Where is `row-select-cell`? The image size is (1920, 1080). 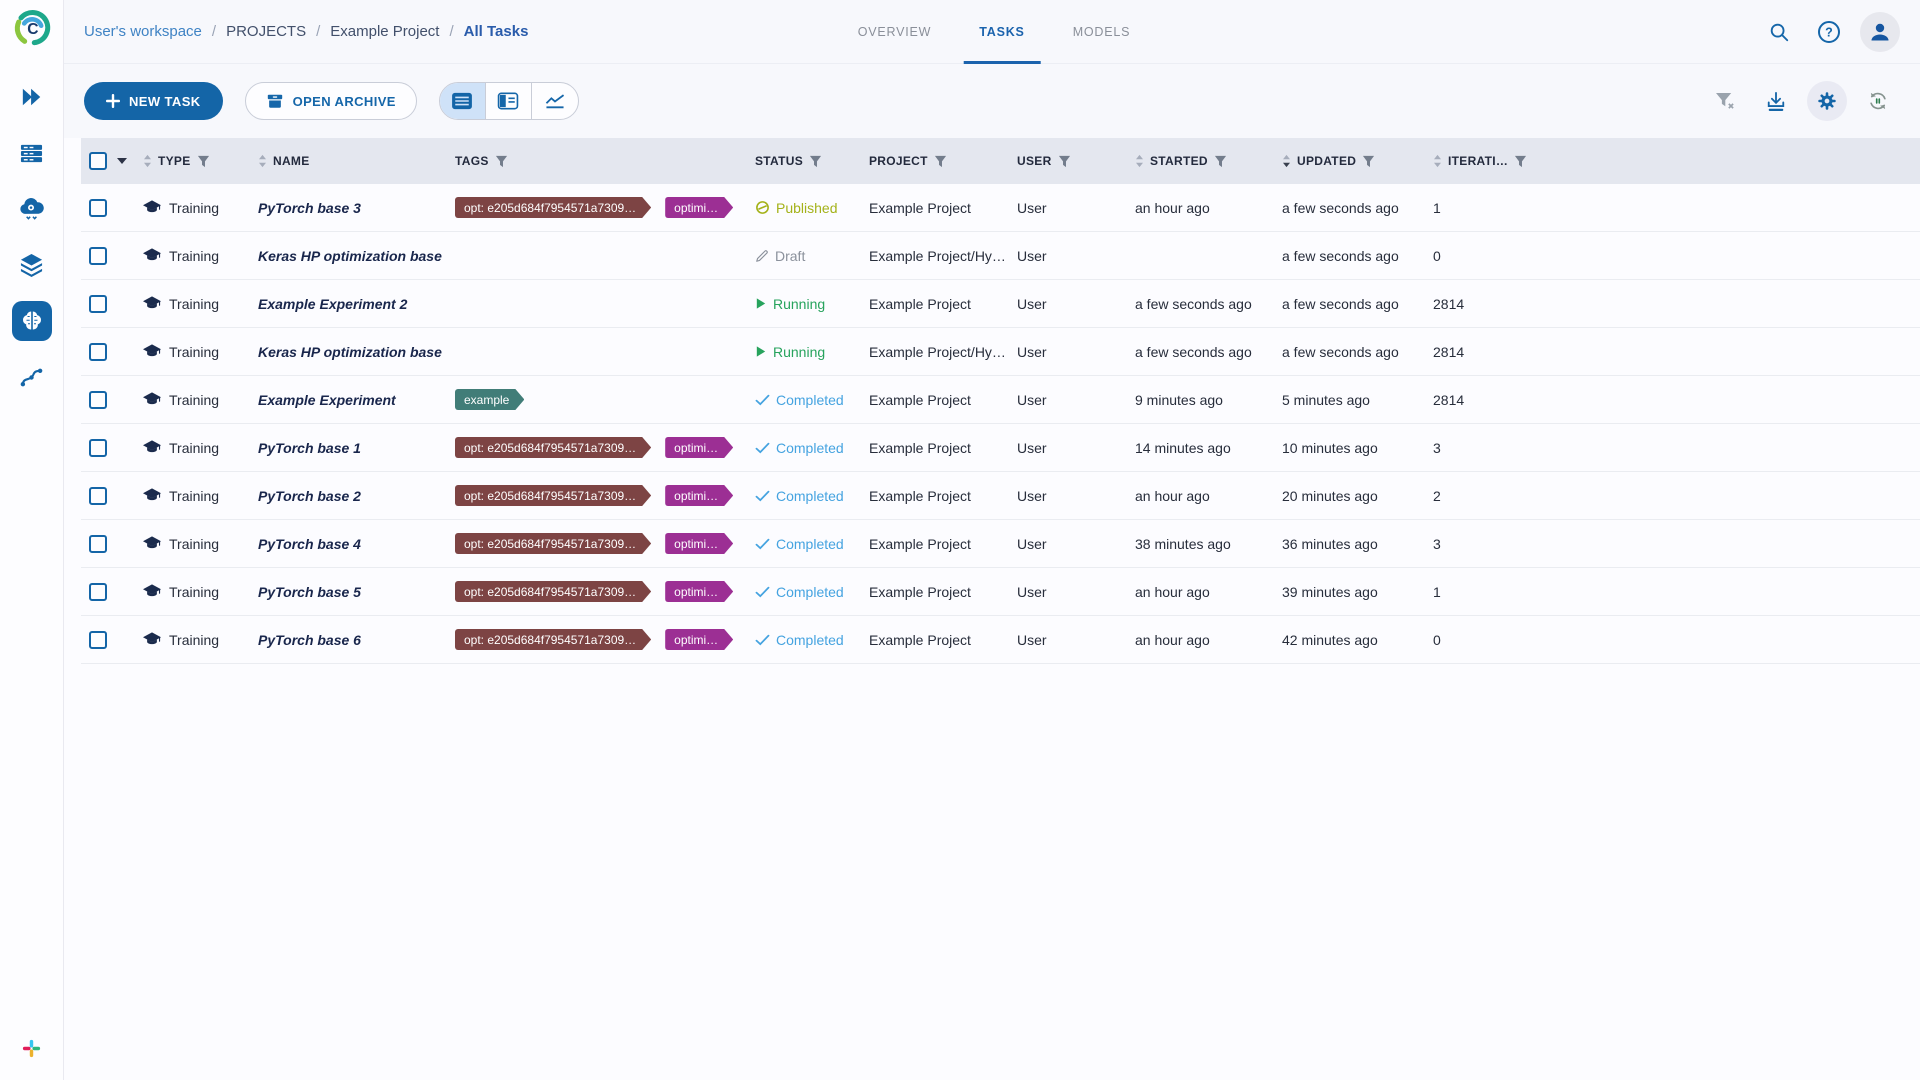
row-select-cell is located at coordinates (111, 495).